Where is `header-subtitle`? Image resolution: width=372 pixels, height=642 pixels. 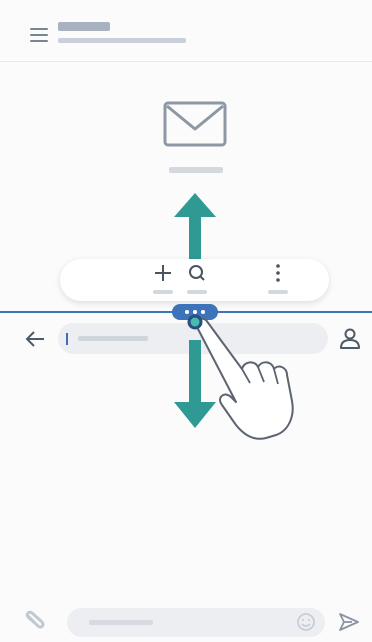 header-subtitle is located at coordinates (122, 40).